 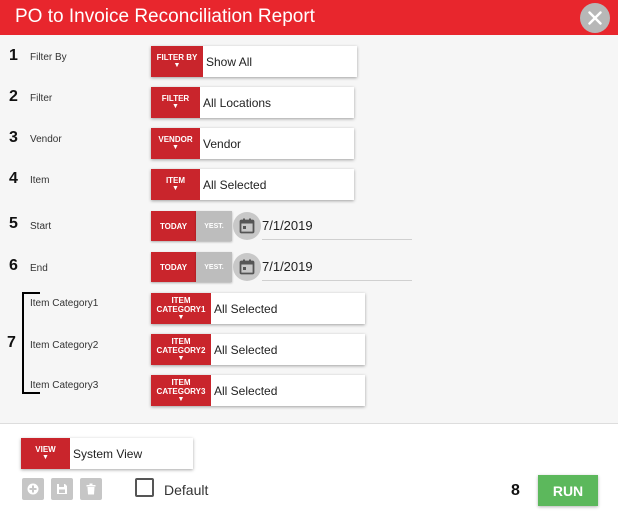 I want to click on save-icon, so click(x=62, y=489).